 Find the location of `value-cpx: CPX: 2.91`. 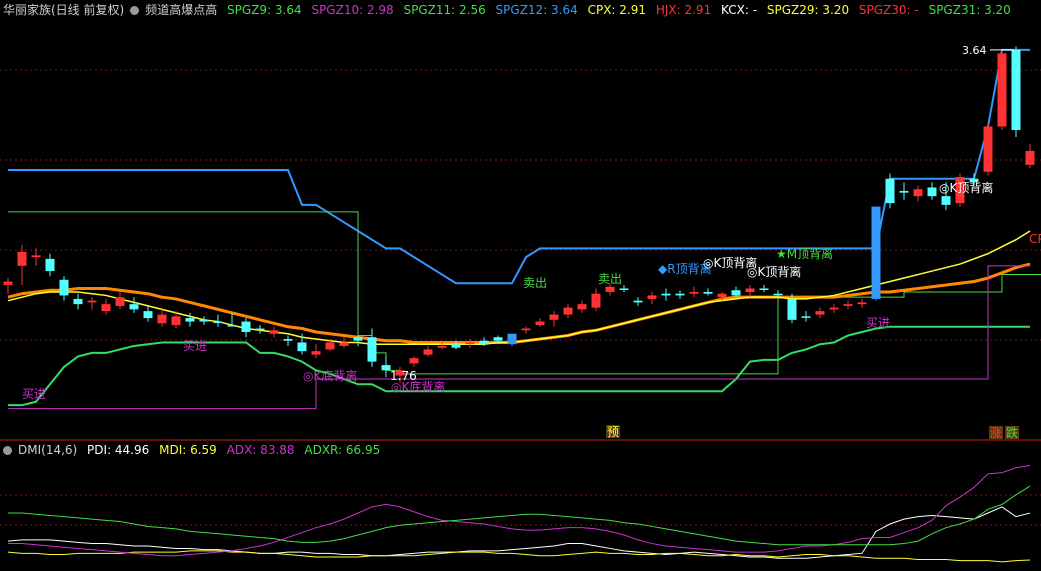

value-cpx: CPX: 2.91 is located at coordinates (617, 10).